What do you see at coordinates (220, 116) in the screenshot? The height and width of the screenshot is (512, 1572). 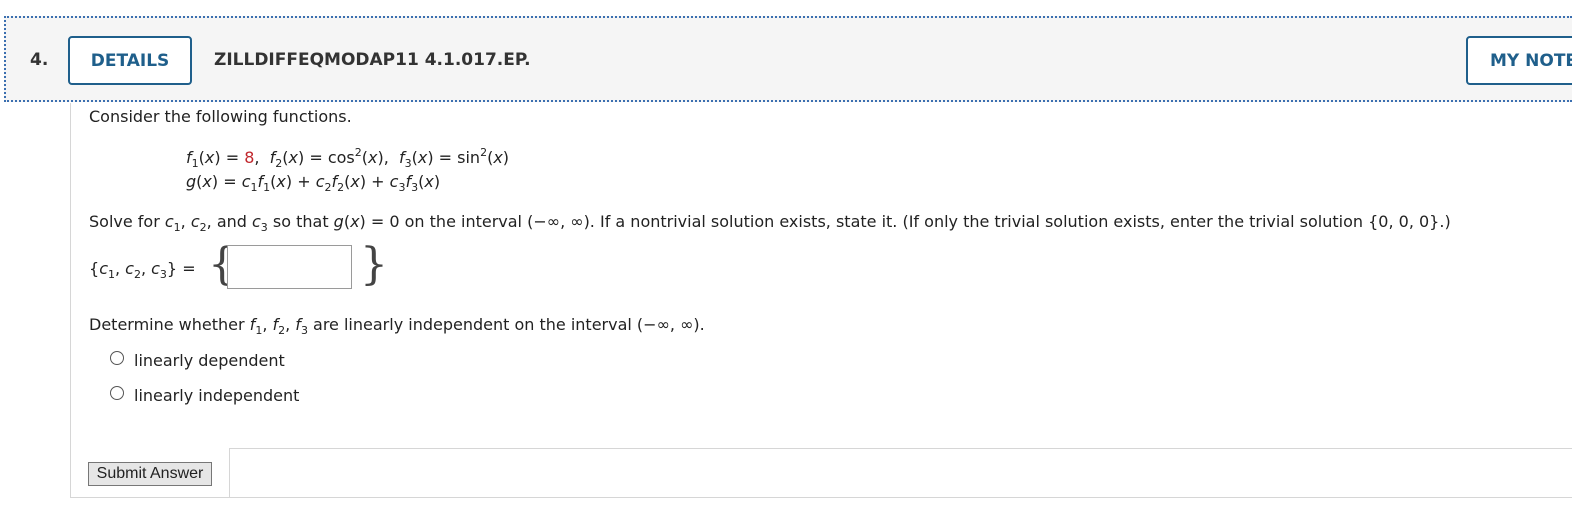 I see `intro-text: Consider the following functions.` at bounding box center [220, 116].